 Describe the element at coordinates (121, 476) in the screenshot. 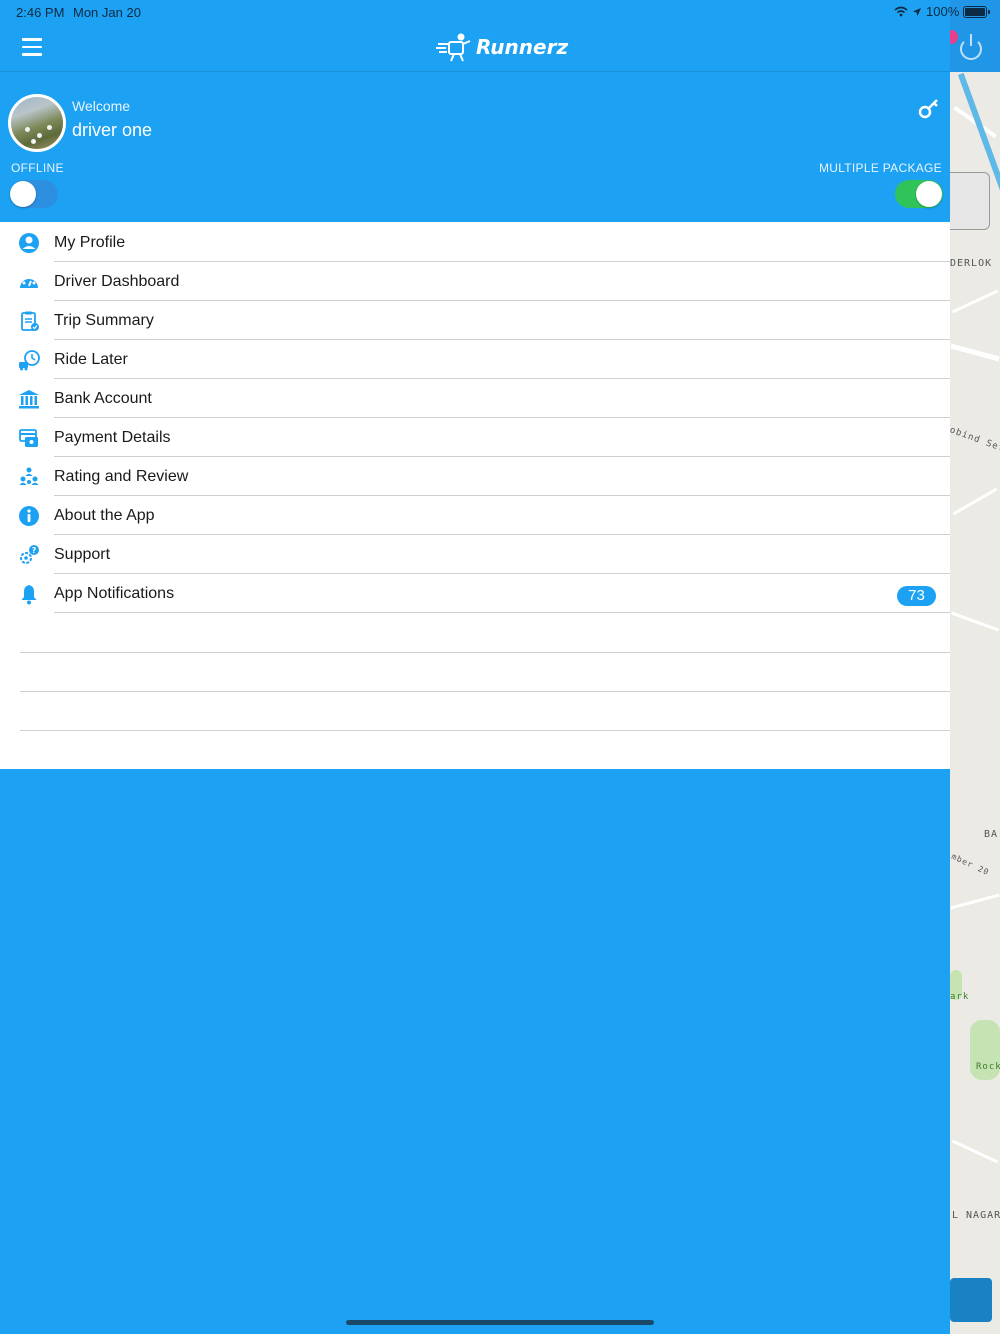

I see `menu-item-label: Rating and Review` at that location.